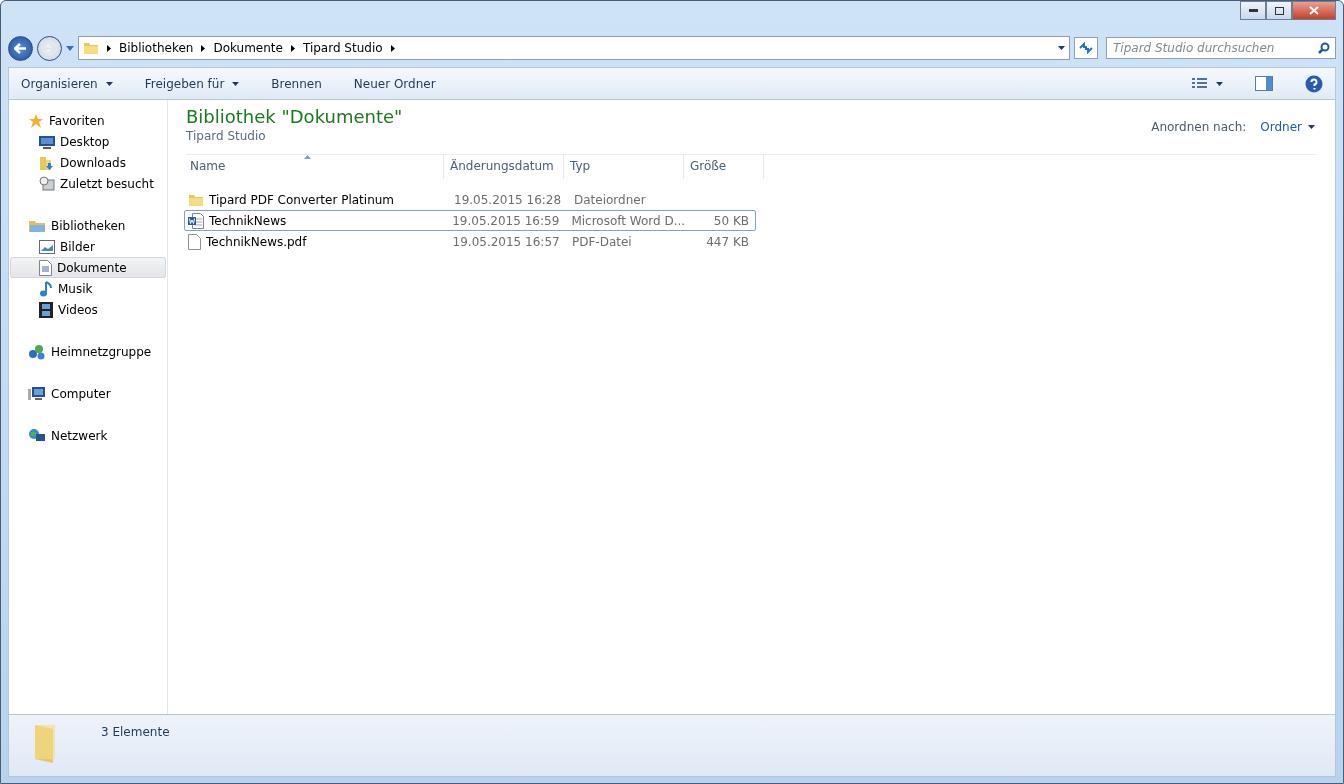 This screenshot has width=1344, height=784. Describe the element at coordinates (601, 241) in the screenshot. I see `type-cell-text: PDF-Datei` at that location.